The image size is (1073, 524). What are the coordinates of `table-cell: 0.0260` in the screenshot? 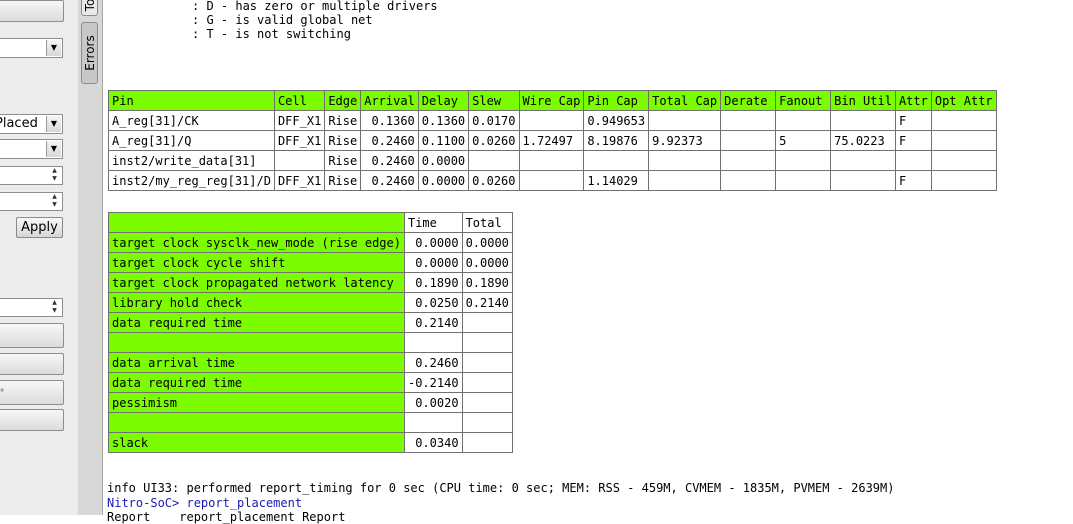 It's located at (494, 140).